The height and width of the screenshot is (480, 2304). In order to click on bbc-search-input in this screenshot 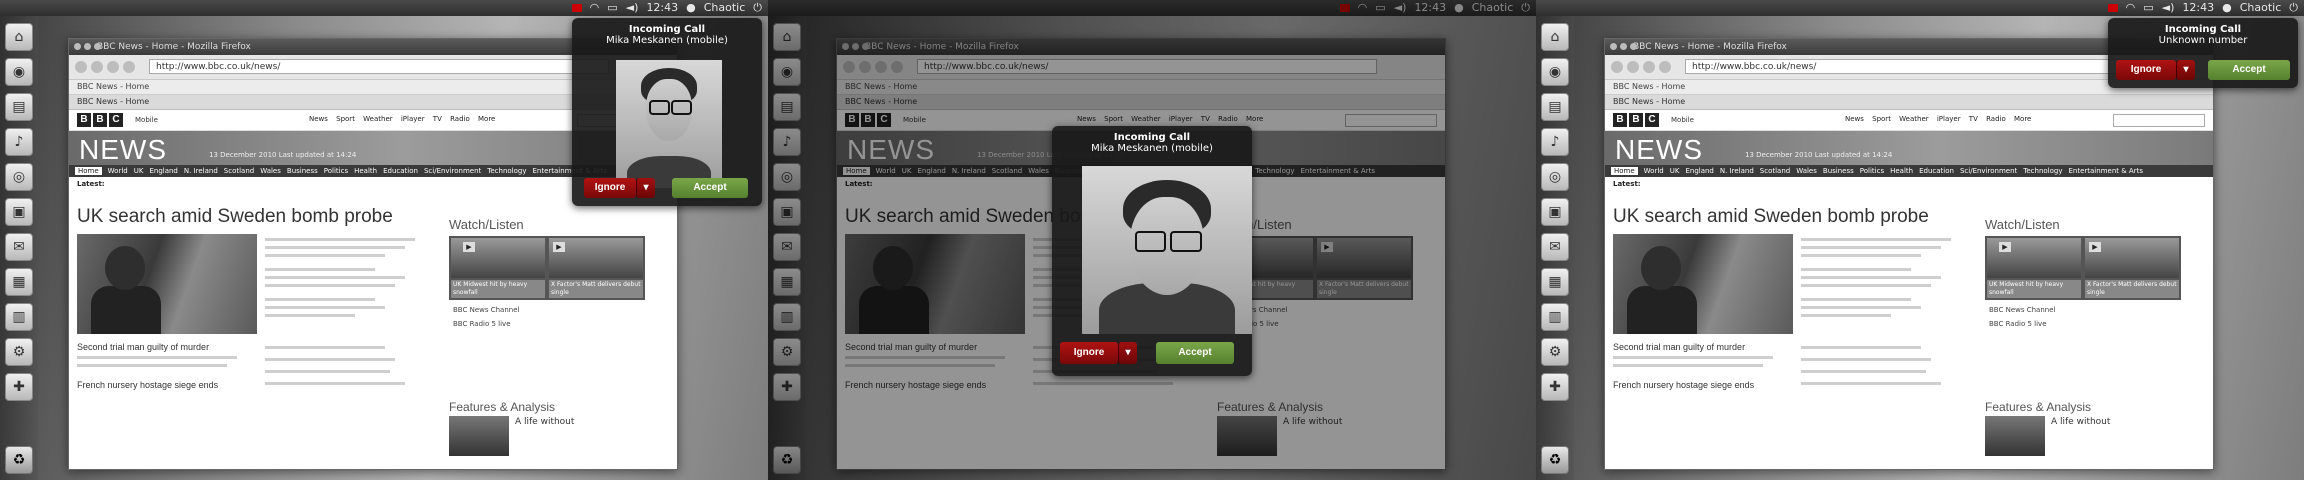, I will do `click(2159, 120)`.